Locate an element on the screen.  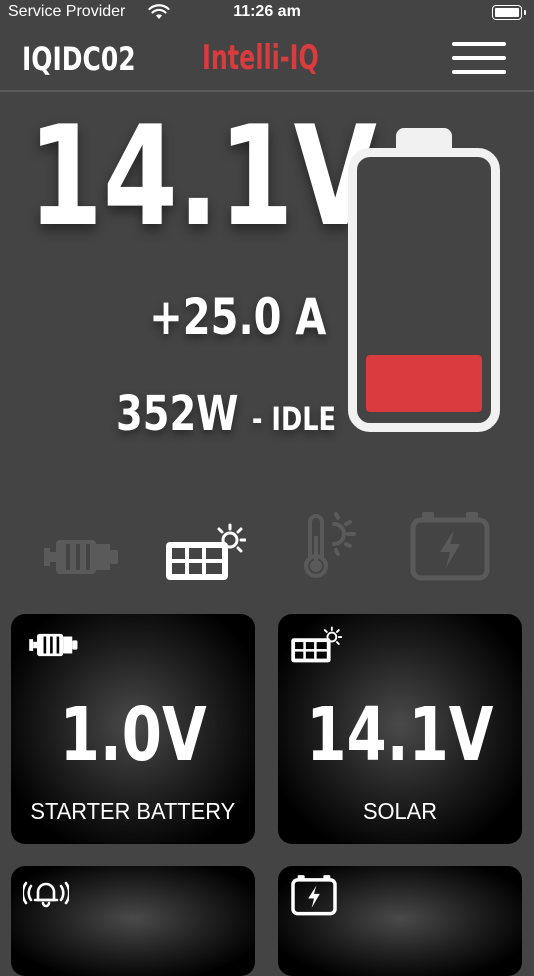
charging-value is located at coordinates (400, 963).